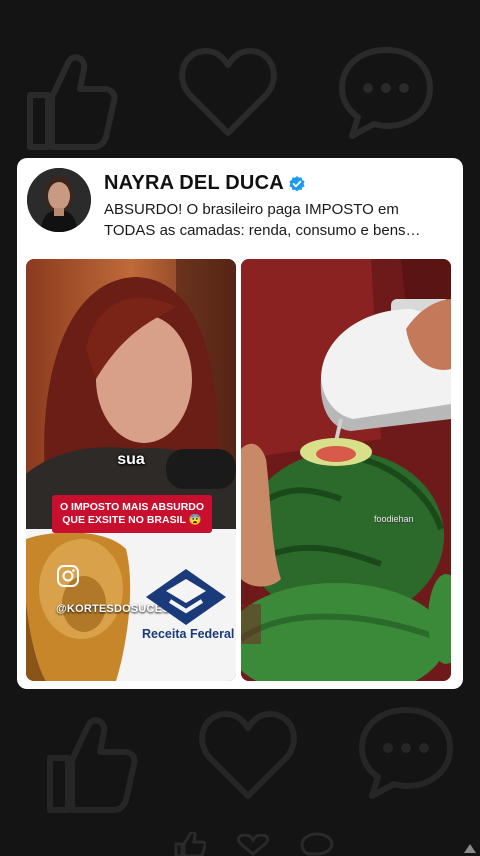 The height and width of the screenshot is (856, 480). What do you see at coordinates (132, 520) in the screenshot?
I see `banner-line: QUE EXSITE NO BRASIL 😨` at bounding box center [132, 520].